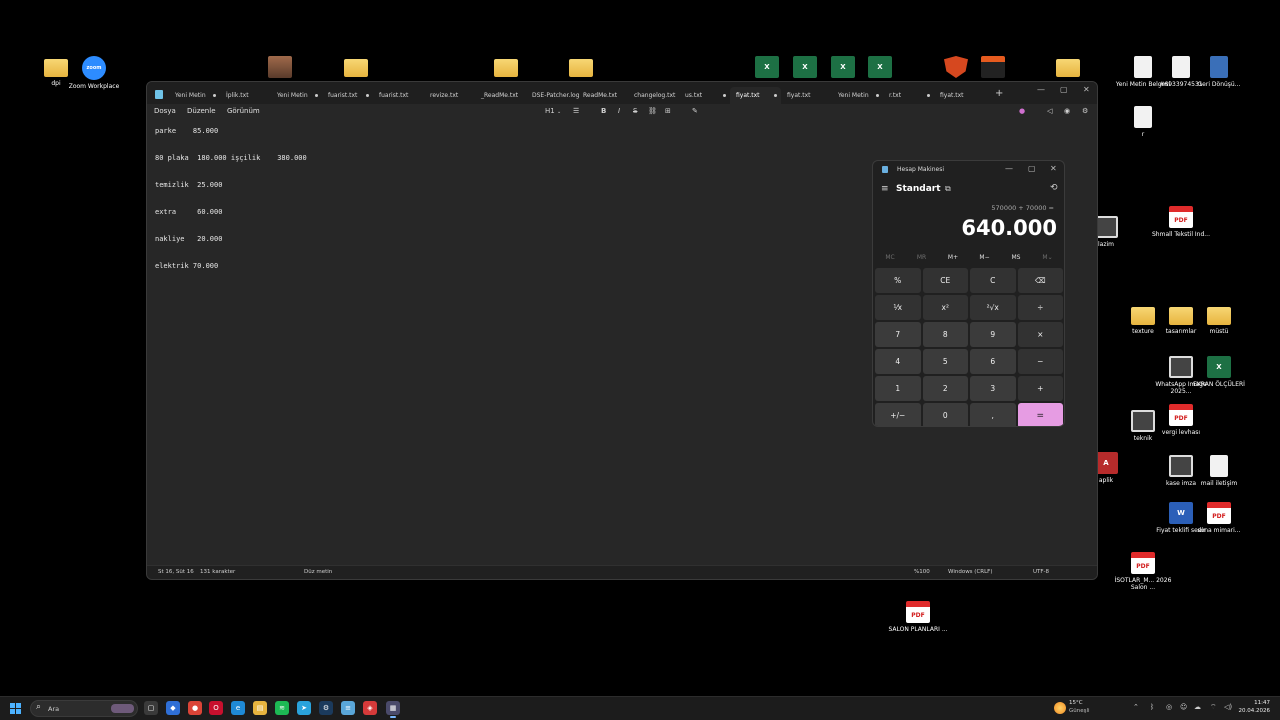 Image resolution: width=1280 pixels, height=720 pixels. What do you see at coordinates (948, 189) in the screenshot?
I see `keep-on-top-icon: ⧉` at bounding box center [948, 189].